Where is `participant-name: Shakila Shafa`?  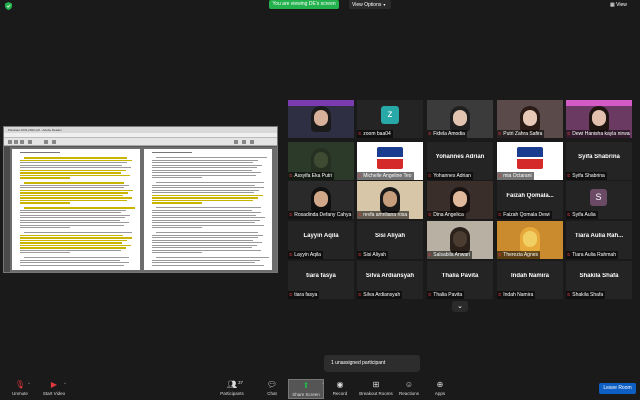 participant-name: Shakila Shafa is located at coordinates (588, 295).